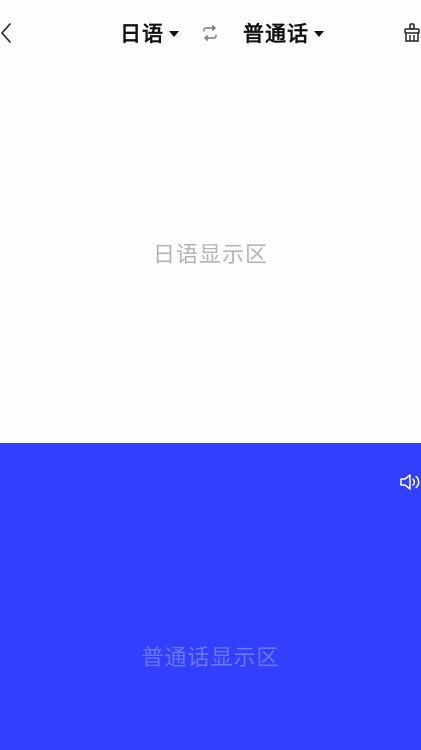 This screenshot has width=421, height=750. I want to click on target-language-selector: 普通话, so click(283, 33).